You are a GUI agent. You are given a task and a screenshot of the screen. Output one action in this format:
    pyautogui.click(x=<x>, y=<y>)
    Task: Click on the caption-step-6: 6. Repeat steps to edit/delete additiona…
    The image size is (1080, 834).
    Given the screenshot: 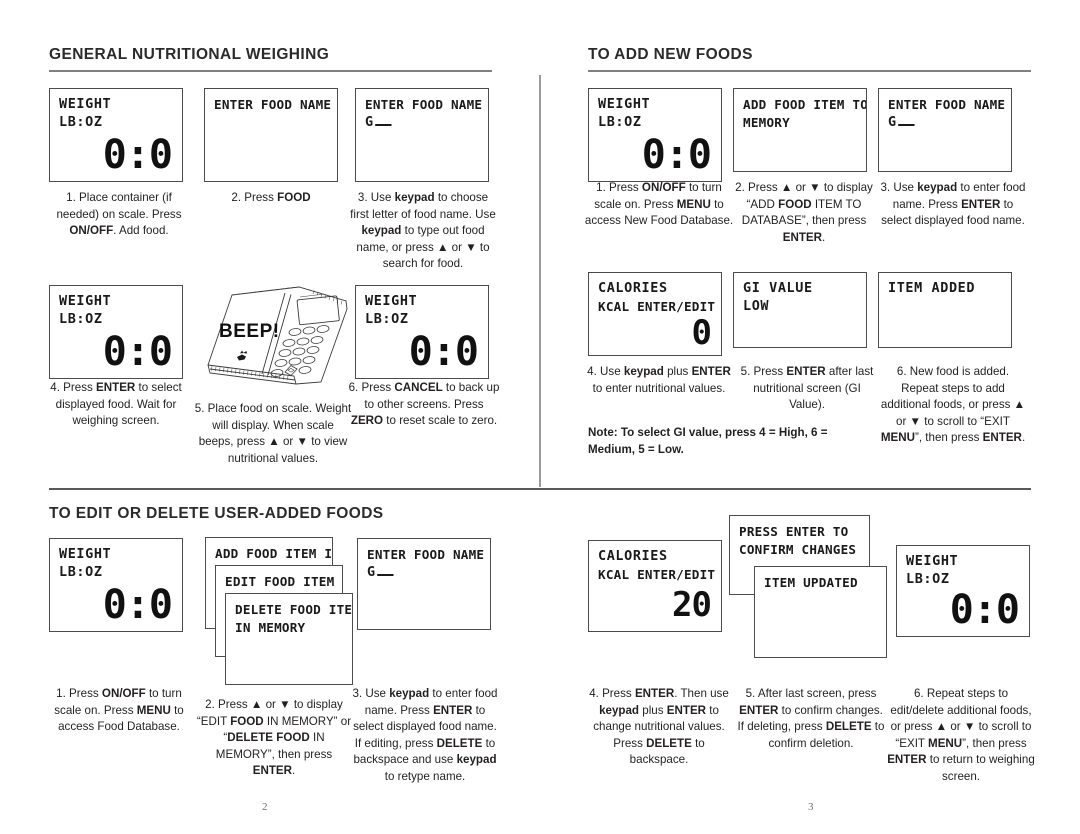 What is the action you would take?
    pyautogui.click(x=961, y=735)
    